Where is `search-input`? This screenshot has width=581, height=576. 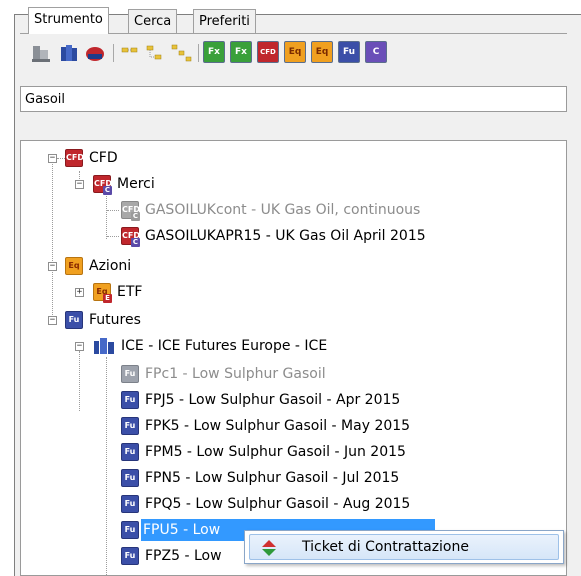
search-input is located at coordinates (293, 99).